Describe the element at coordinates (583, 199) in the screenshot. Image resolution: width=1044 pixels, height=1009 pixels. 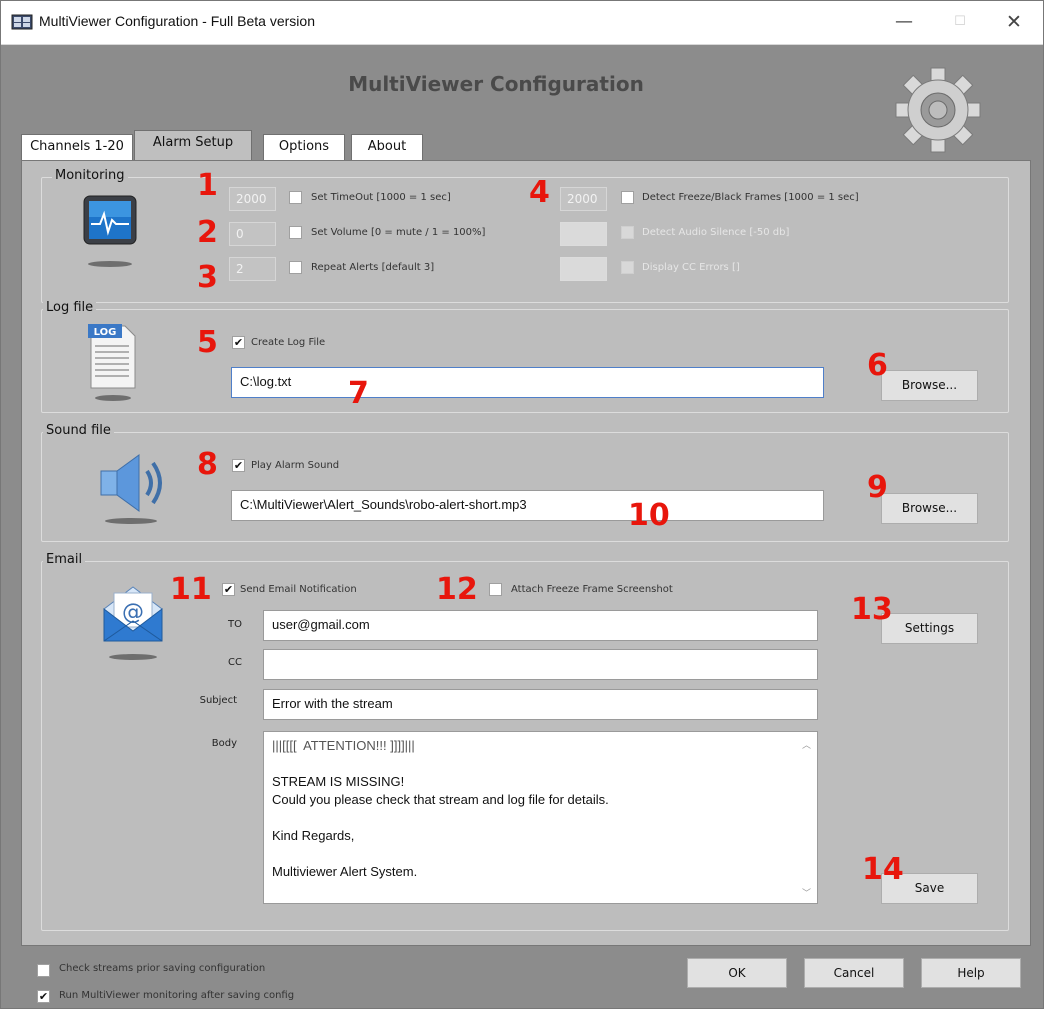
I see `freeze-input: 2000` at that location.